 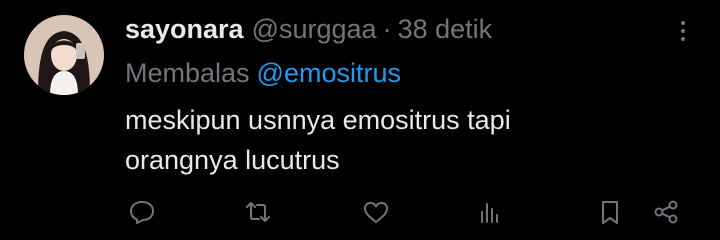 I want to click on share-button, so click(x=666, y=212).